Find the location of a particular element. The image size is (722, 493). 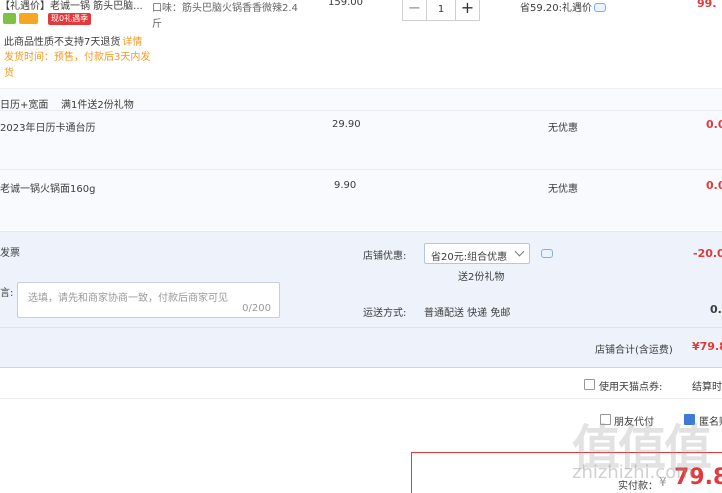

quantity-decrease-button: − is located at coordinates (415, 10).